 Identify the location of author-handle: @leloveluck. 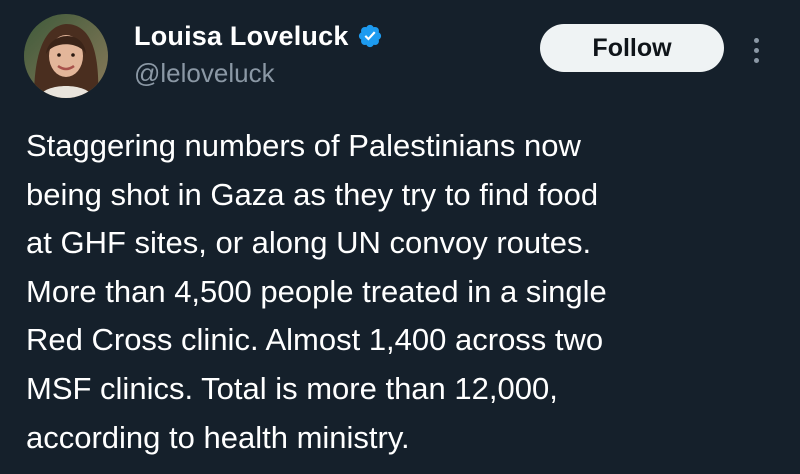
(204, 73).